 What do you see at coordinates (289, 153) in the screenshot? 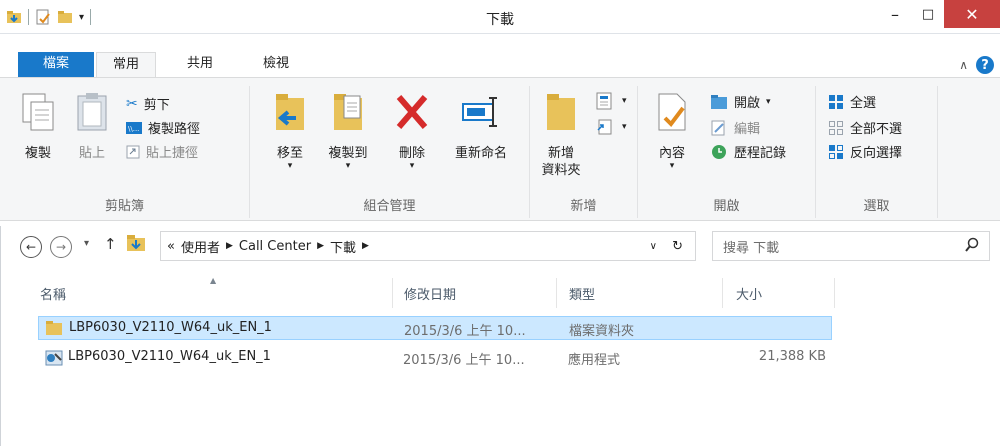
I see `move-to-label: 移至` at bounding box center [289, 153].